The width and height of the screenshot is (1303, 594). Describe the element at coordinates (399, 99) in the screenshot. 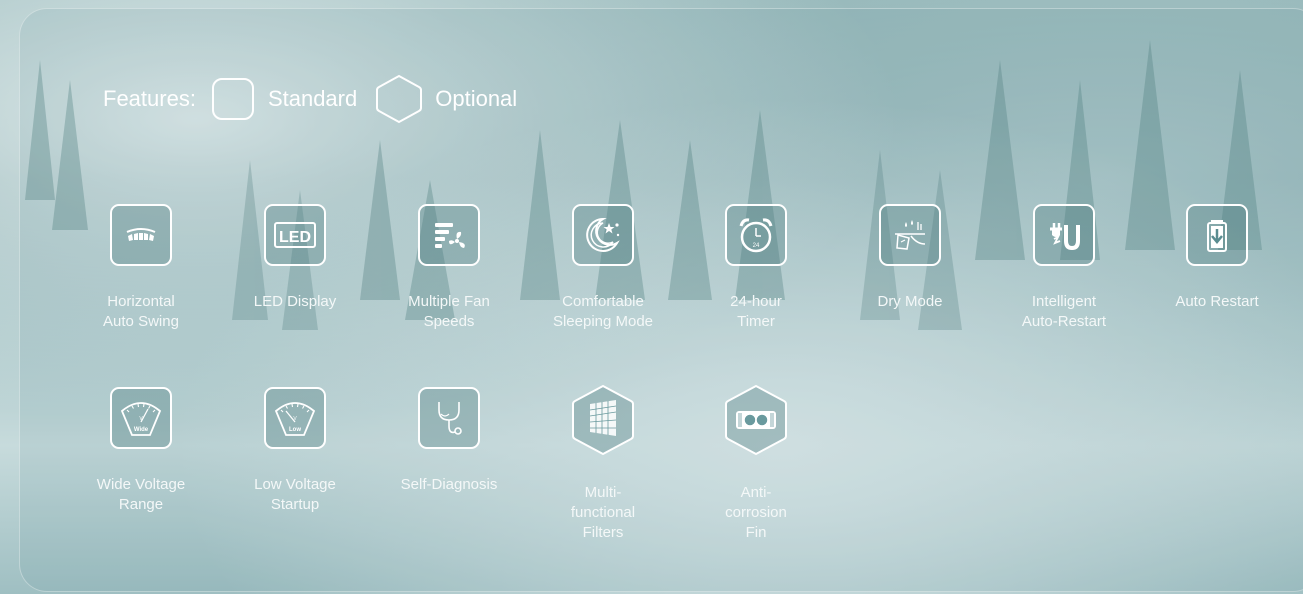

I see `optional-hexagon-icon` at that location.